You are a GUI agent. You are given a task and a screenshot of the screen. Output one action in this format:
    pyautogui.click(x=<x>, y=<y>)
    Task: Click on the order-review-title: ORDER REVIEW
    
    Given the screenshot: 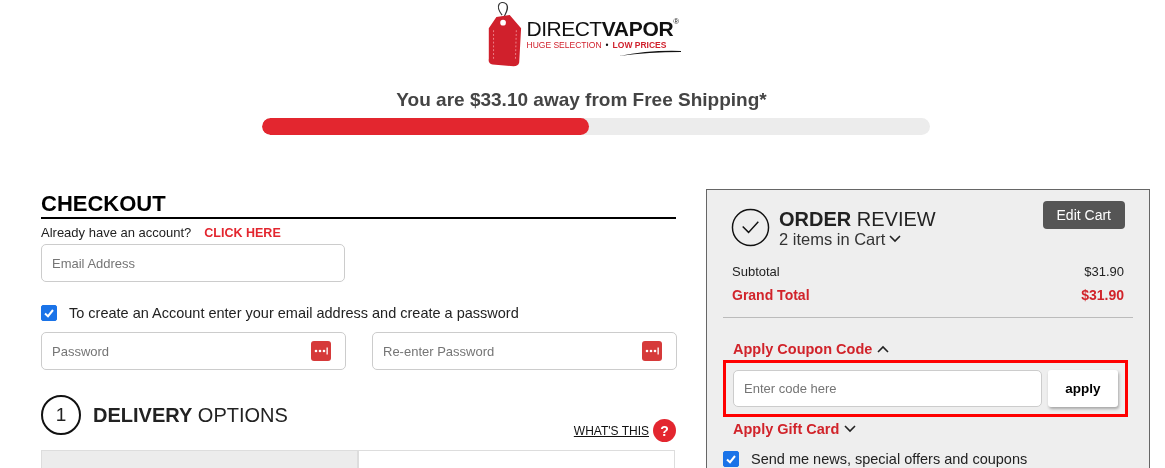 What is the action you would take?
    pyautogui.click(x=857, y=219)
    